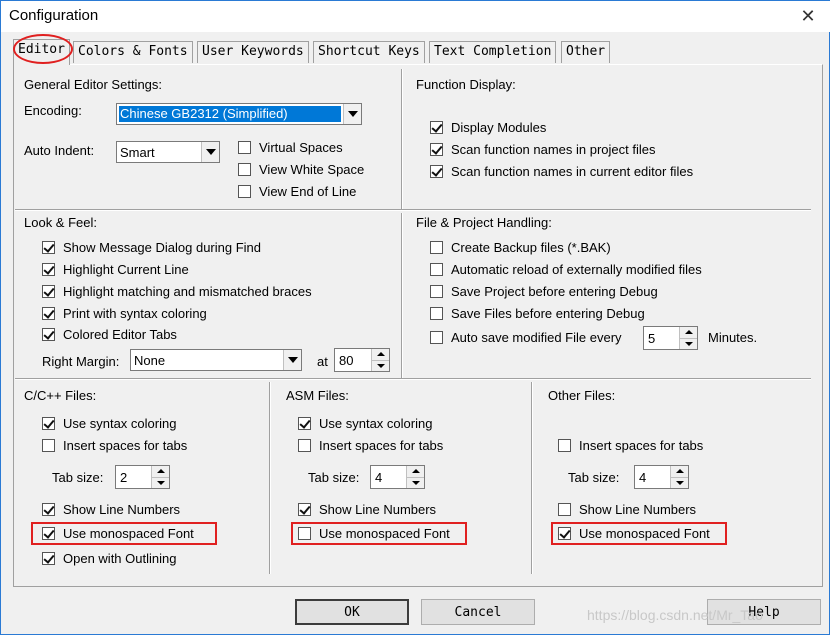 This screenshot has width=830, height=635. Describe the element at coordinates (520, 247) in the screenshot. I see `checkbox-create-backup: Create Backup files (*.BAK)` at that location.